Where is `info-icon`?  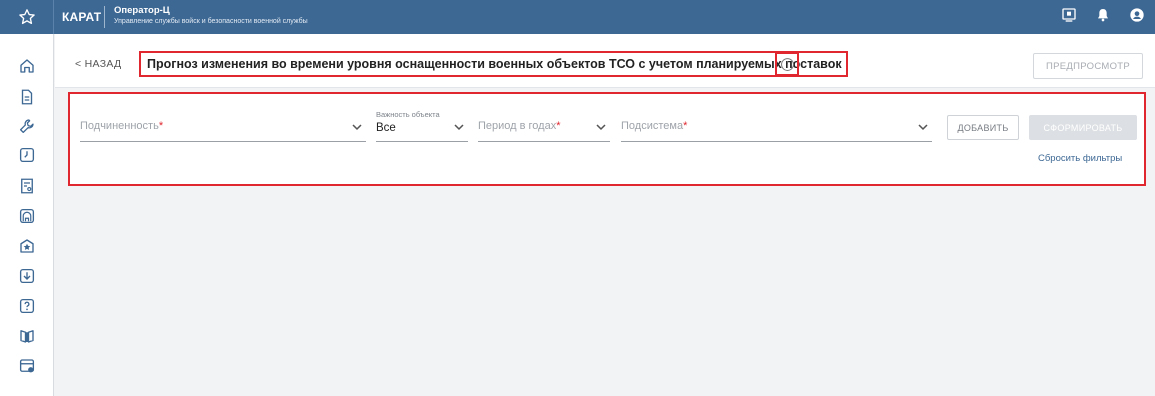
info-icon is located at coordinates (787, 64).